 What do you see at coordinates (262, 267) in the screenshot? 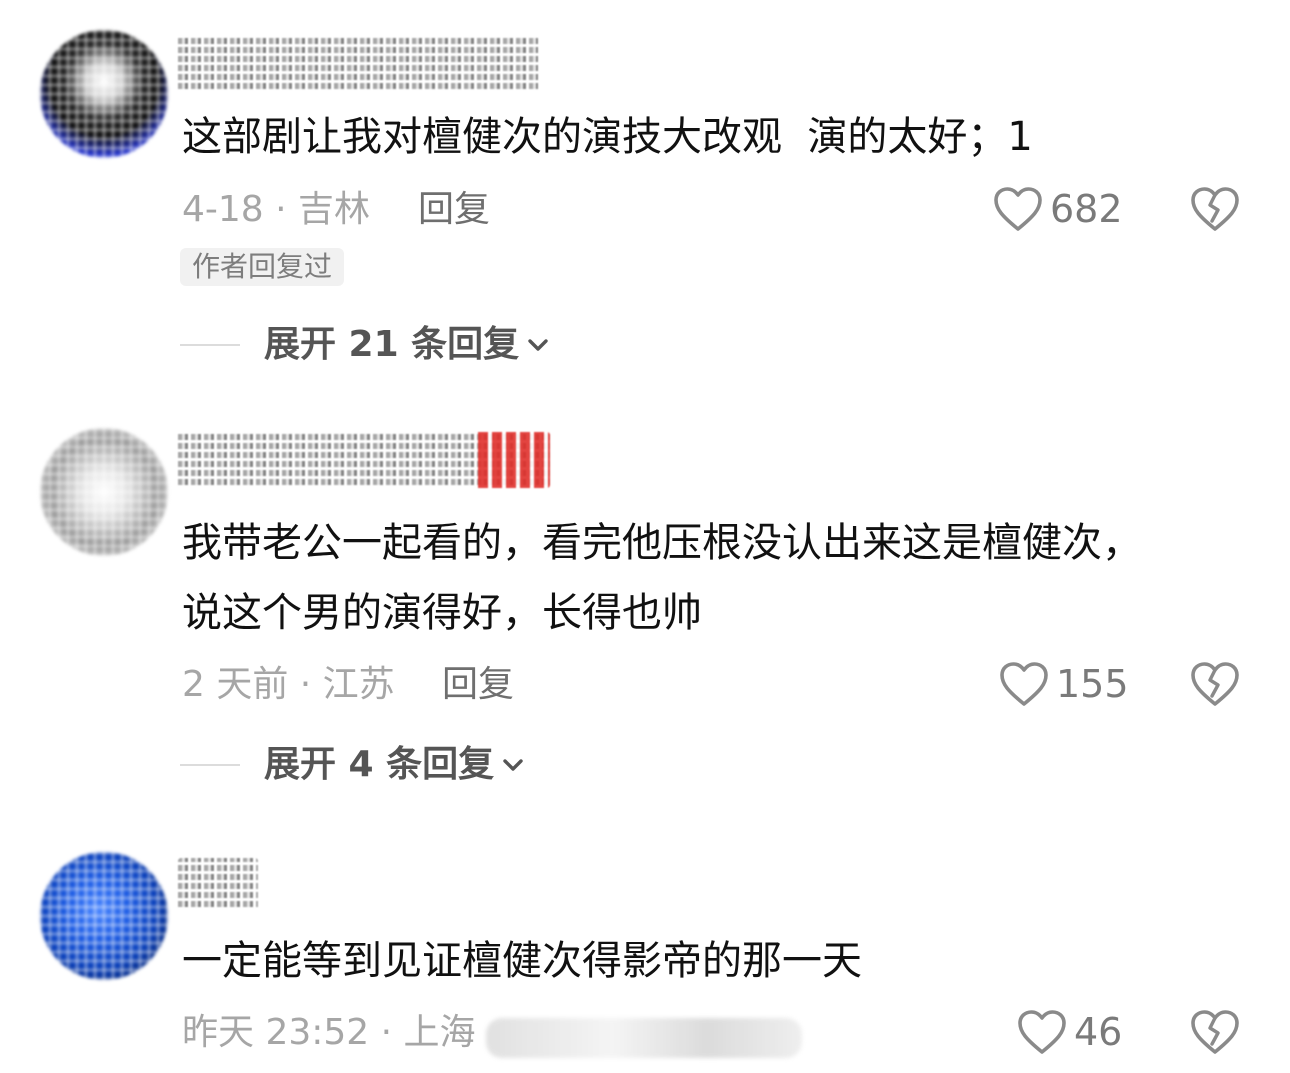
I see `author-replied-tag: 作者回复过` at bounding box center [262, 267].